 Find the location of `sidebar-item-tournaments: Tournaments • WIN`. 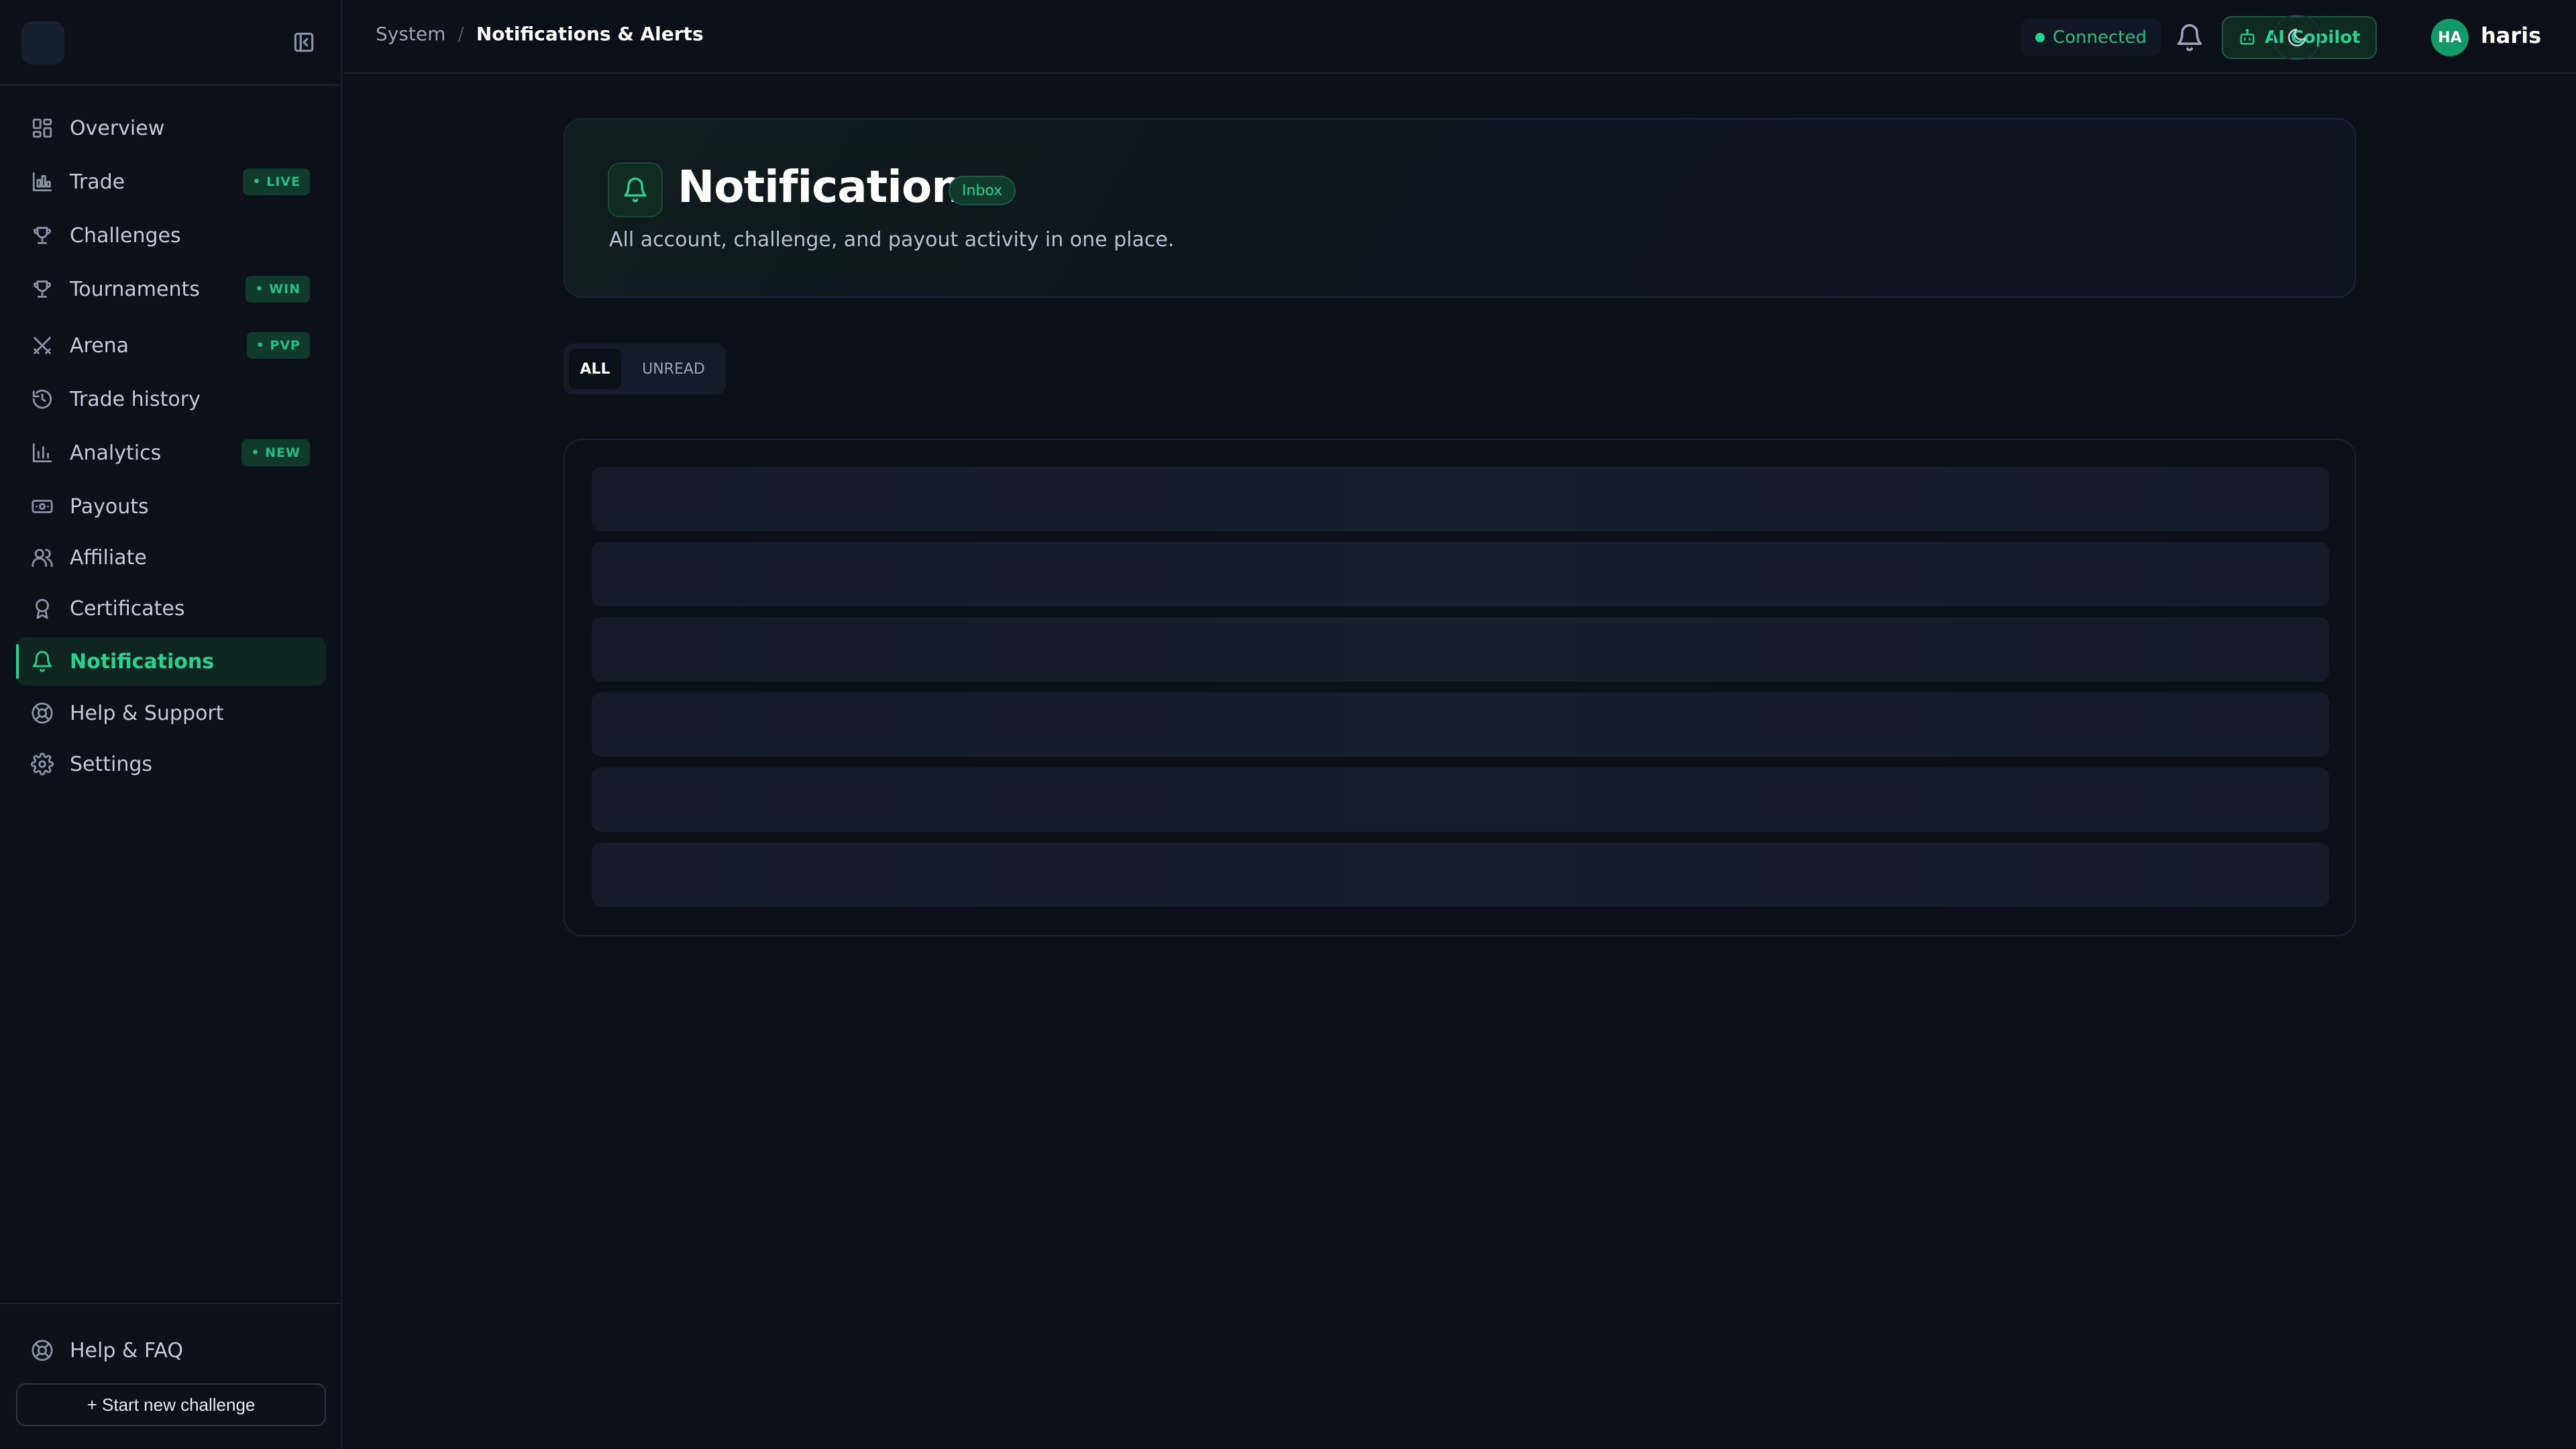

sidebar-item-tournaments: Tournaments • WIN is located at coordinates (171, 289).